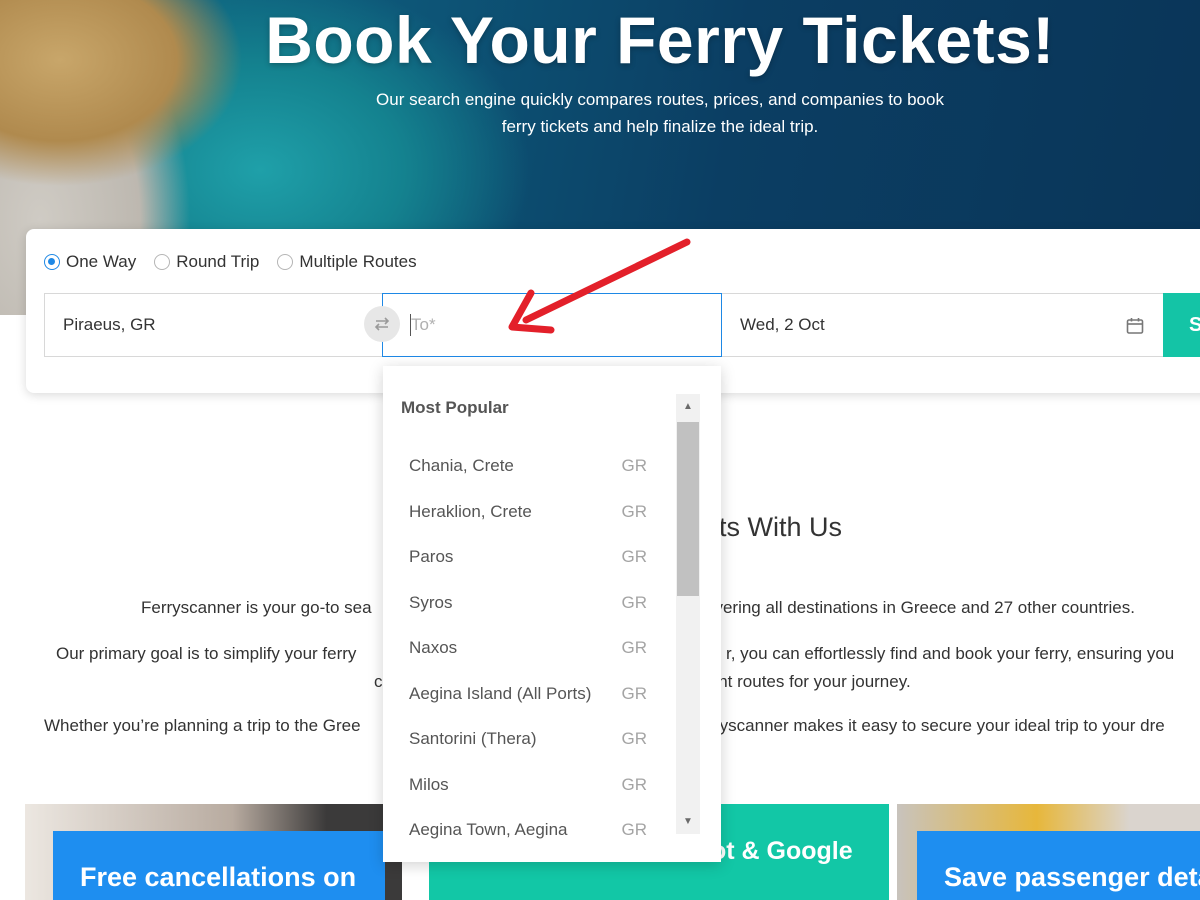 The image size is (1200, 900). What do you see at coordinates (410, 325) in the screenshot?
I see `text-cursor` at bounding box center [410, 325].